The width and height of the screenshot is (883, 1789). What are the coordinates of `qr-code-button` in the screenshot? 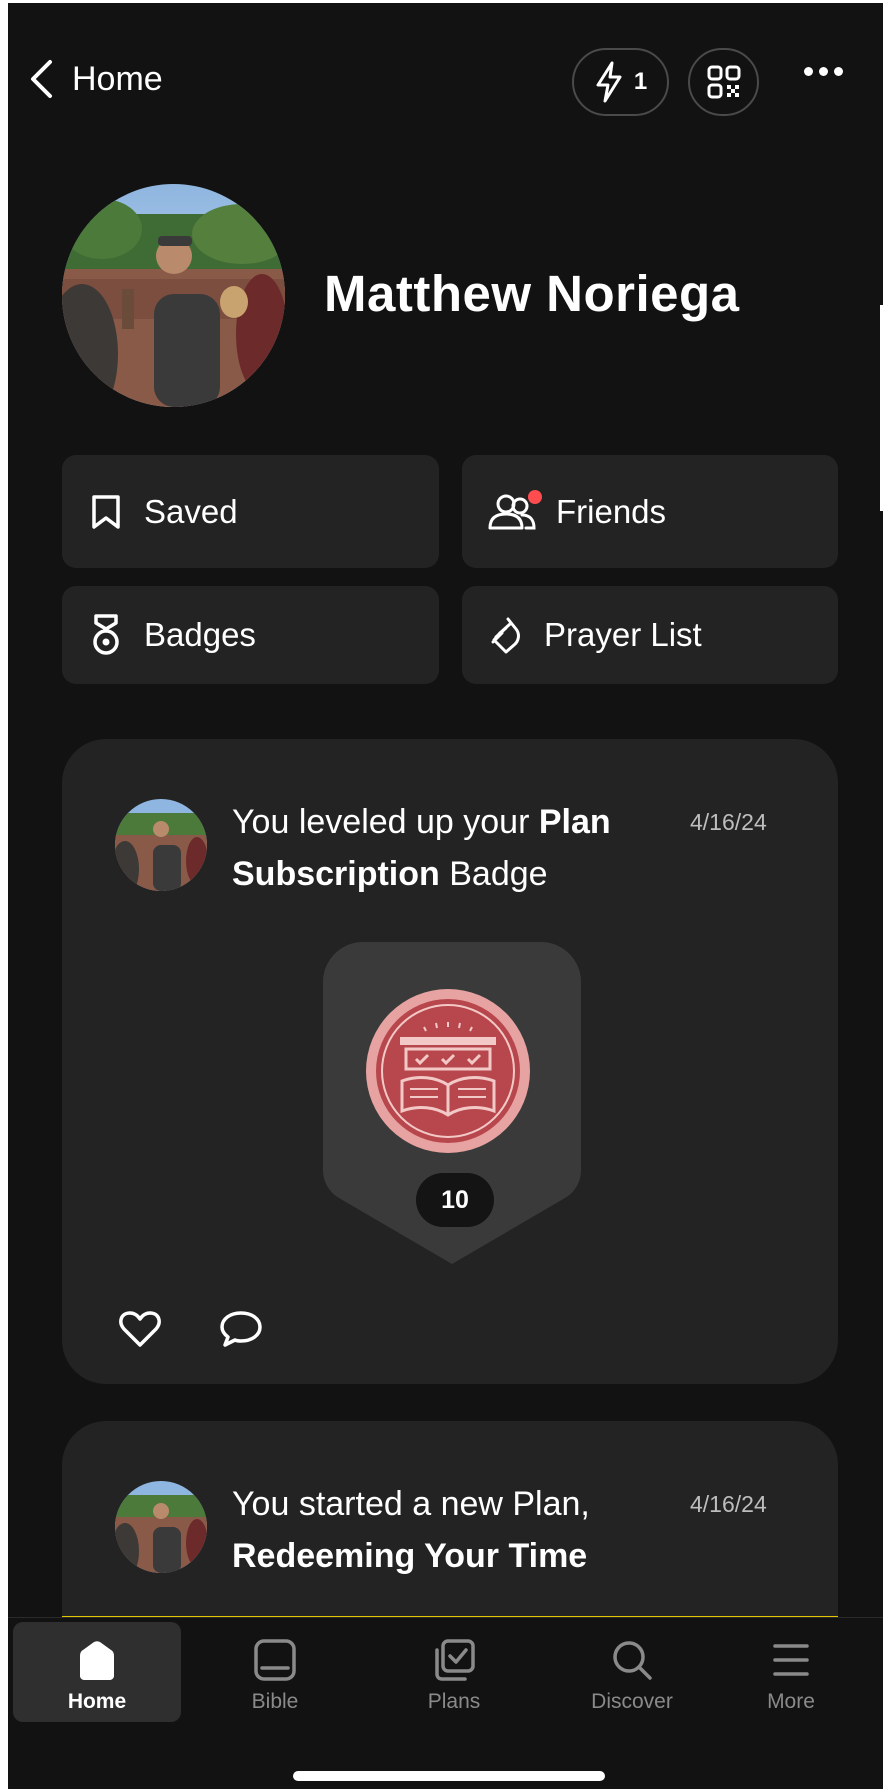 It's located at (723, 82).